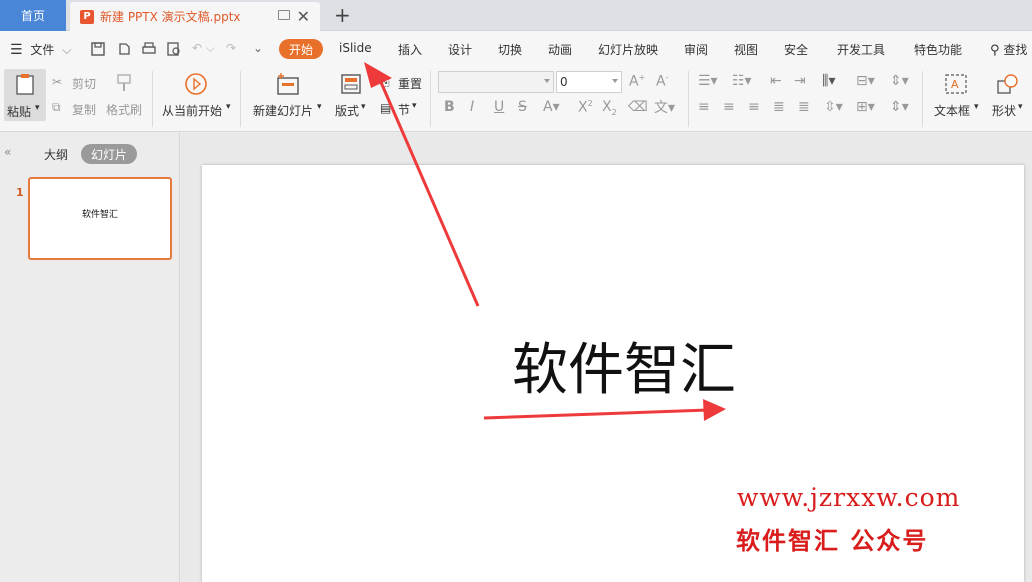 The image size is (1032, 582). I want to click on menu-tab-design: 设计, so click(460, 49).